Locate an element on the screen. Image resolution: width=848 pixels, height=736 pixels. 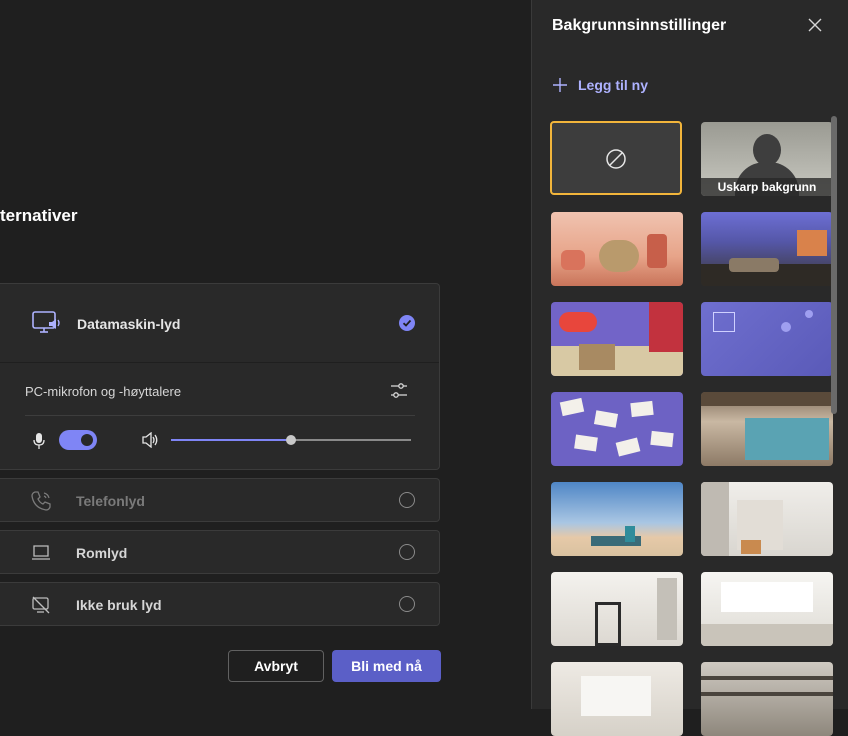
phone-audio-option: Telefonlyd is located at coordinates (220, 500).